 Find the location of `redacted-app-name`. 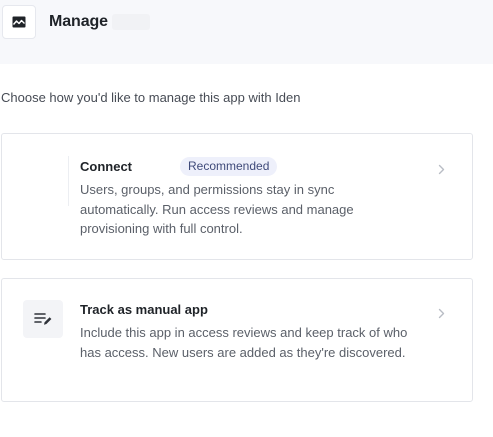

redacted-app-name is located at coordinates (130, 22).